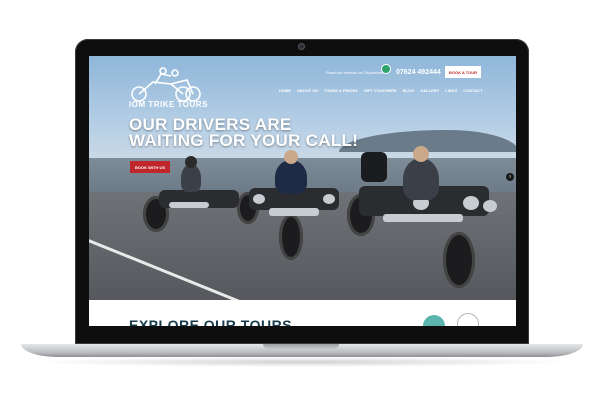 This screenshot has height=400, width=600. Describe the element at coordinates (211, 321) in the screenshot. I see `section-title: EXPLORE OUR TOURS` at that location.